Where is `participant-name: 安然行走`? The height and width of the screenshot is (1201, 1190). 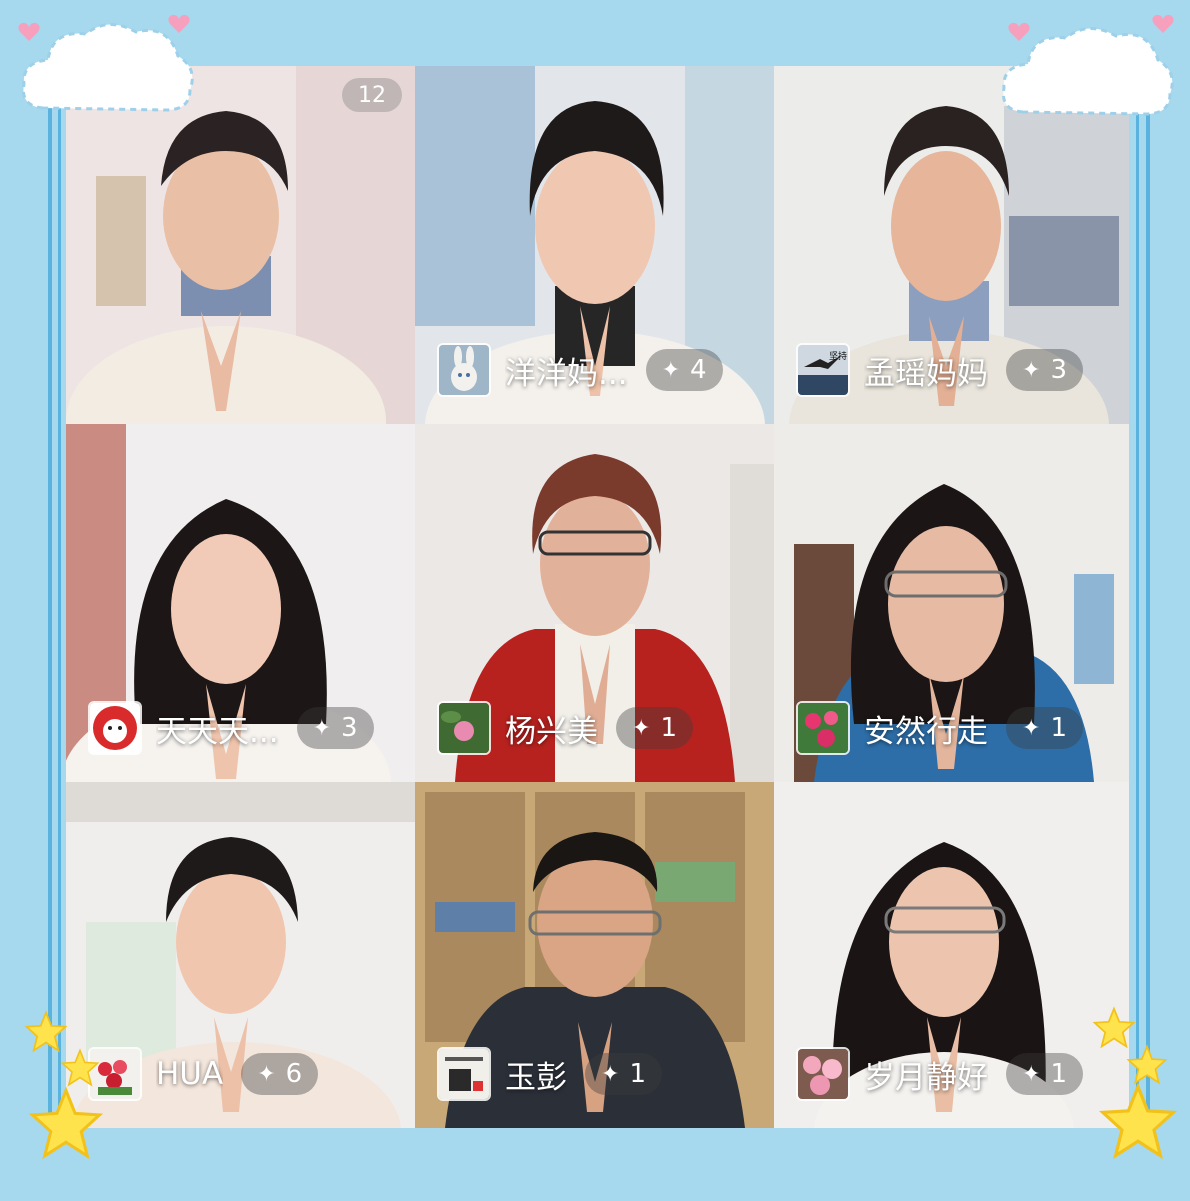 participant-name: 安然行走 is located at coordinates (926, 731).